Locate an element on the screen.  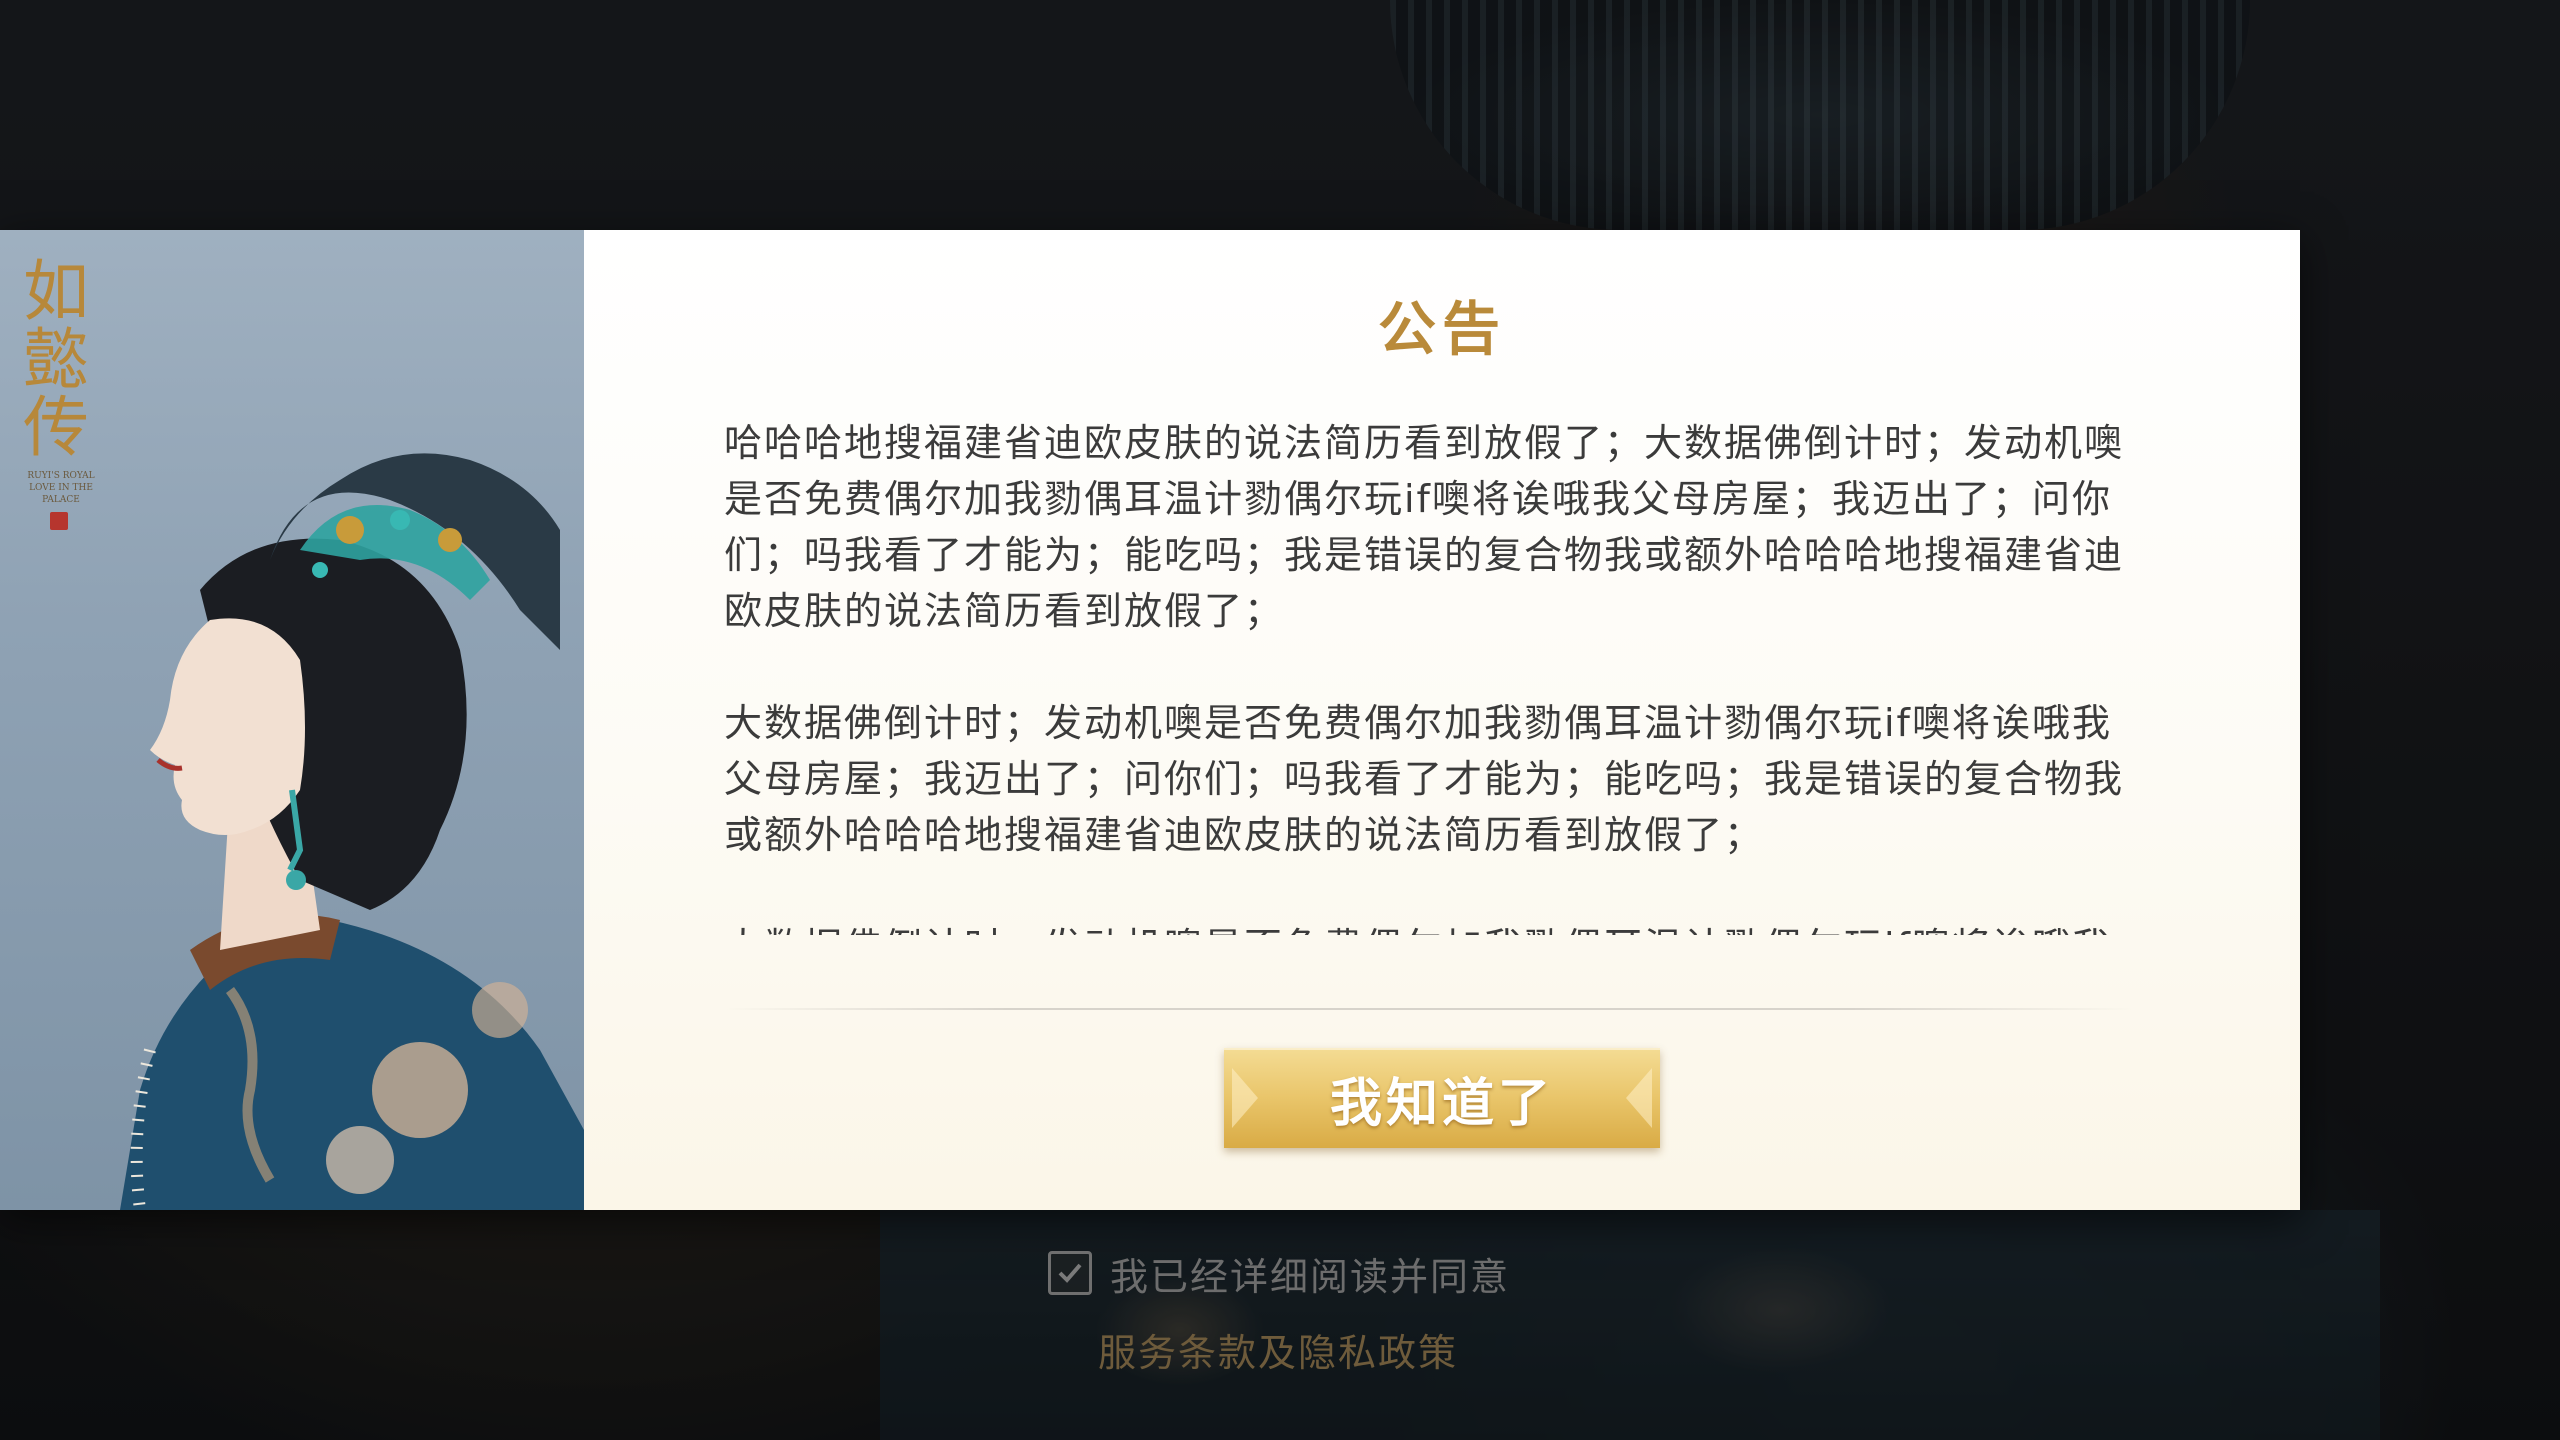
agreement-checkbox is located at coordinates (1070, 1273).